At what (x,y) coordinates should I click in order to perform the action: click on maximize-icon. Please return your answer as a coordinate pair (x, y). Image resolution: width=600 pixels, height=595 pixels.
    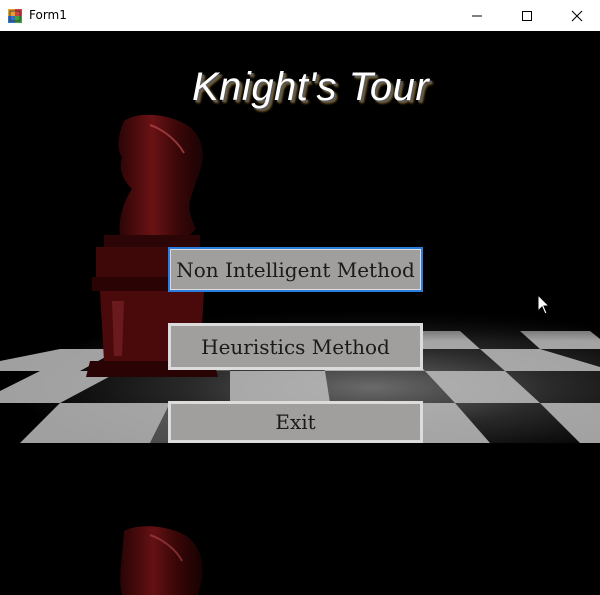
    Looking at the image, I should click on (527, 15).